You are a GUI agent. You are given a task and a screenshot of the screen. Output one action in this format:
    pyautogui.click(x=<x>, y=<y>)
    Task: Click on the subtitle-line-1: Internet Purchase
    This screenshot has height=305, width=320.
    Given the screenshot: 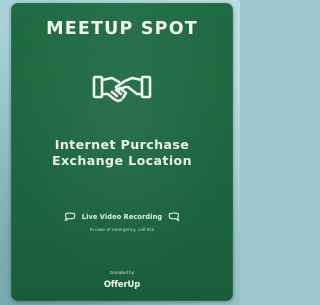 What is the action you would take?
    pyautogui.click(x=122, y=144)
    